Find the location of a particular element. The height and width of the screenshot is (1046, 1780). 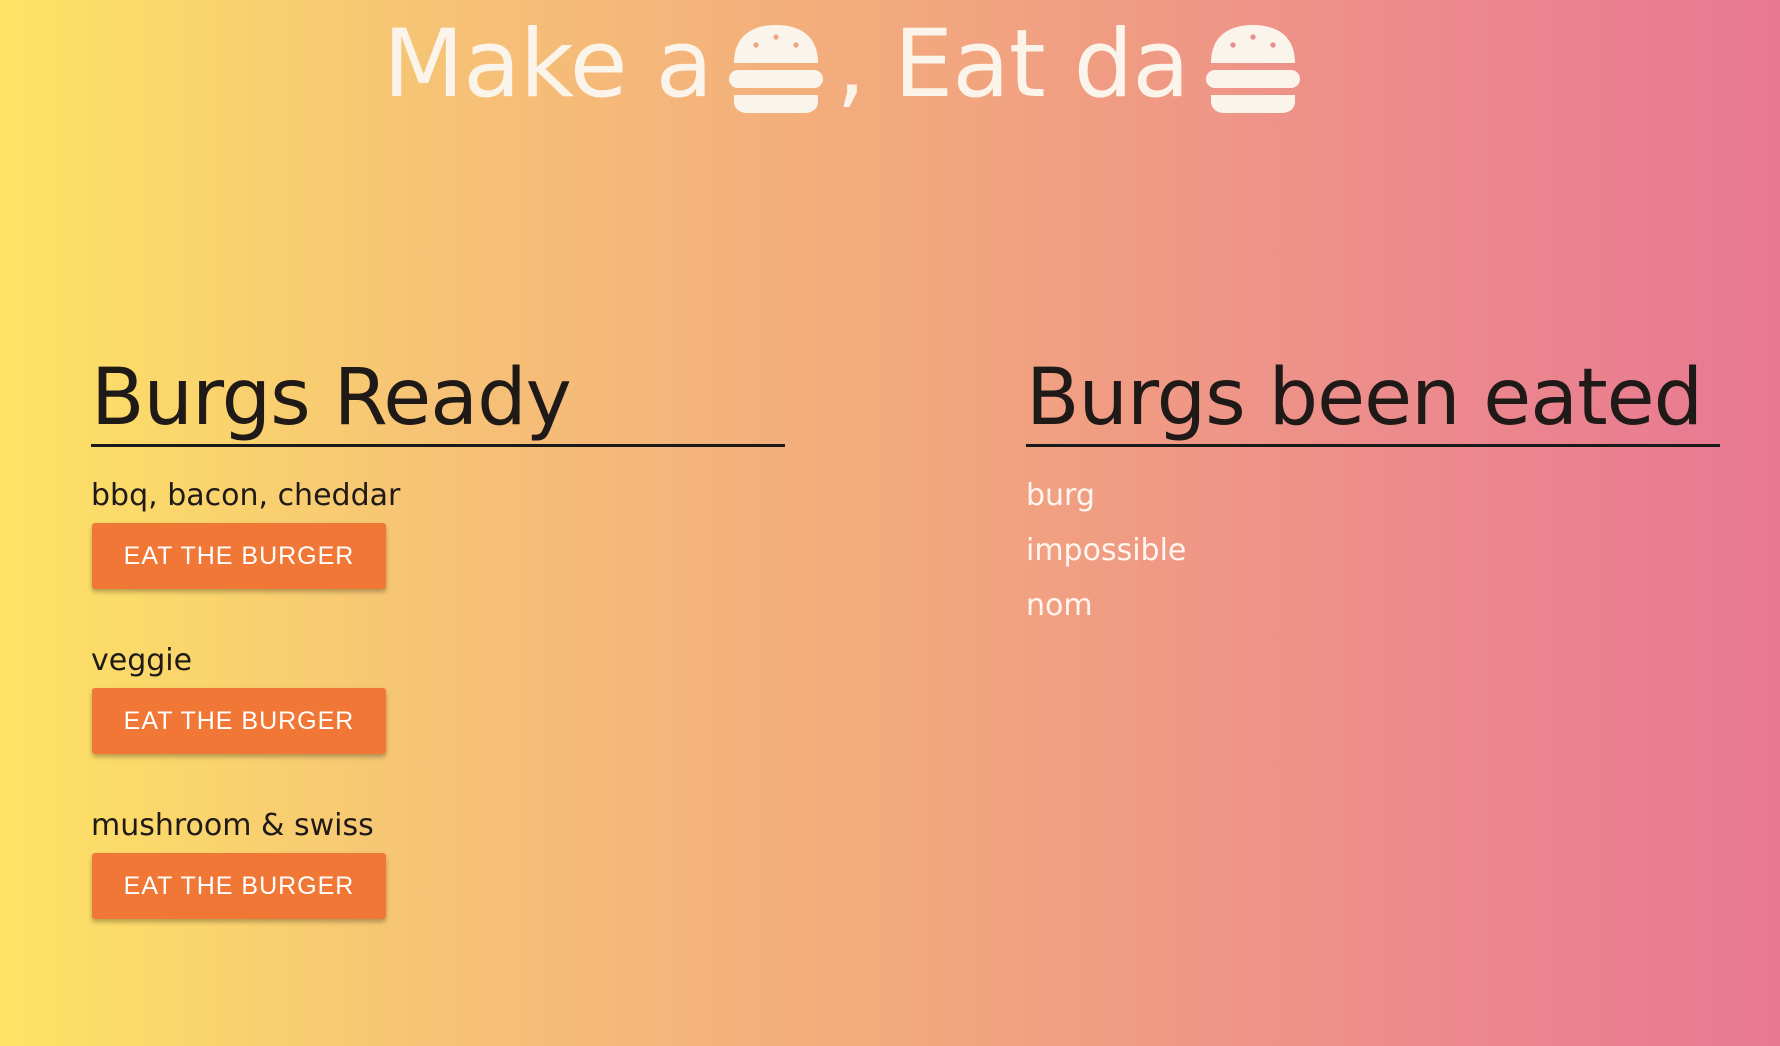

ready-item: bbq, bacon, cheddar EAT THE BURGER is located at coordinates (438, 531).